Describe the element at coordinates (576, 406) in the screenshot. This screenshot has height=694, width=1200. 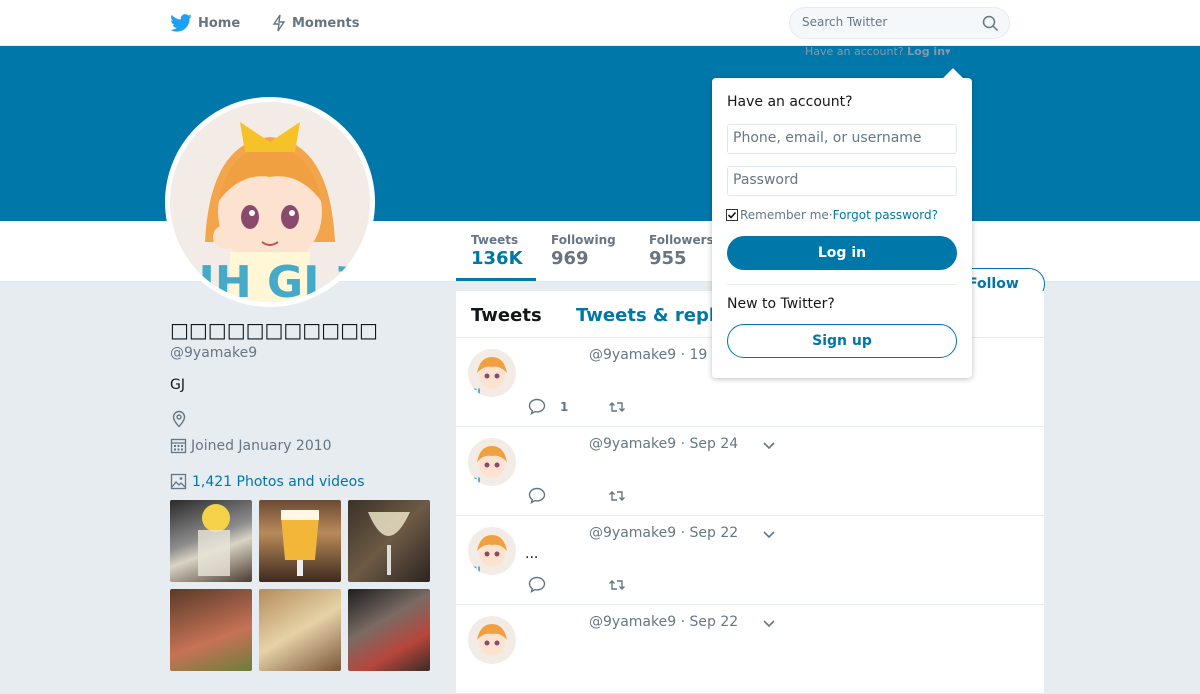
I see `tweet-actions: 1` at that location.